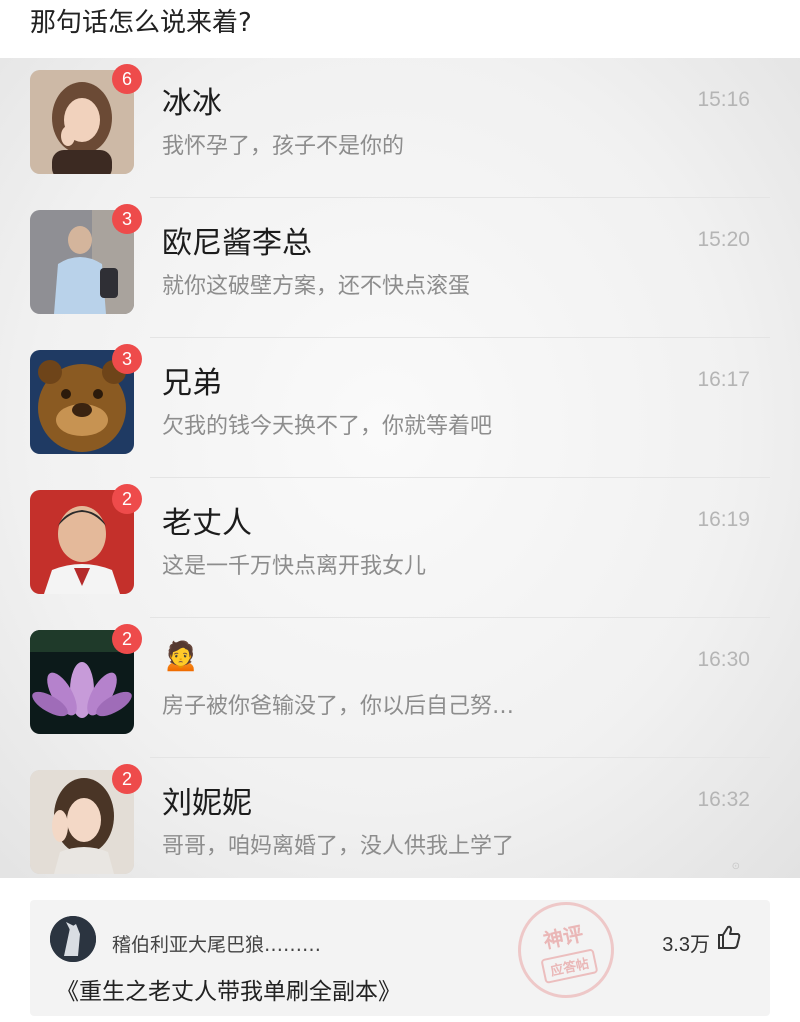  What do you see at coordinates (316, 286) in the screenshot?
I see `message-preview: 就你这破壁方案，还不快点滚蛋` at bounding box center [316, 286].